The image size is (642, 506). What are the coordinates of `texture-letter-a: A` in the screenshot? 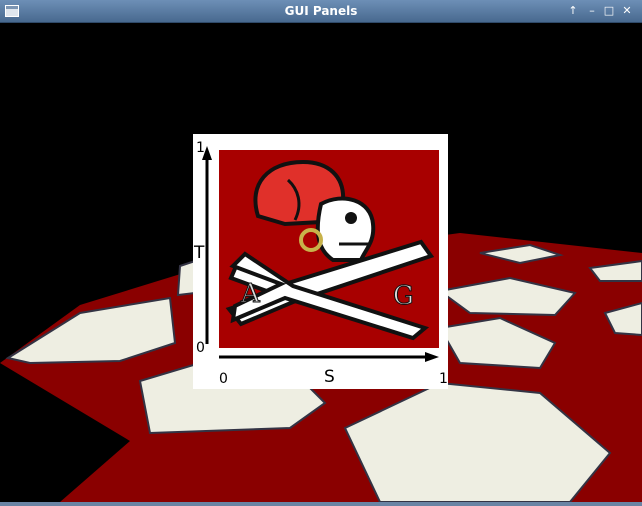 It's located at (250, 294).